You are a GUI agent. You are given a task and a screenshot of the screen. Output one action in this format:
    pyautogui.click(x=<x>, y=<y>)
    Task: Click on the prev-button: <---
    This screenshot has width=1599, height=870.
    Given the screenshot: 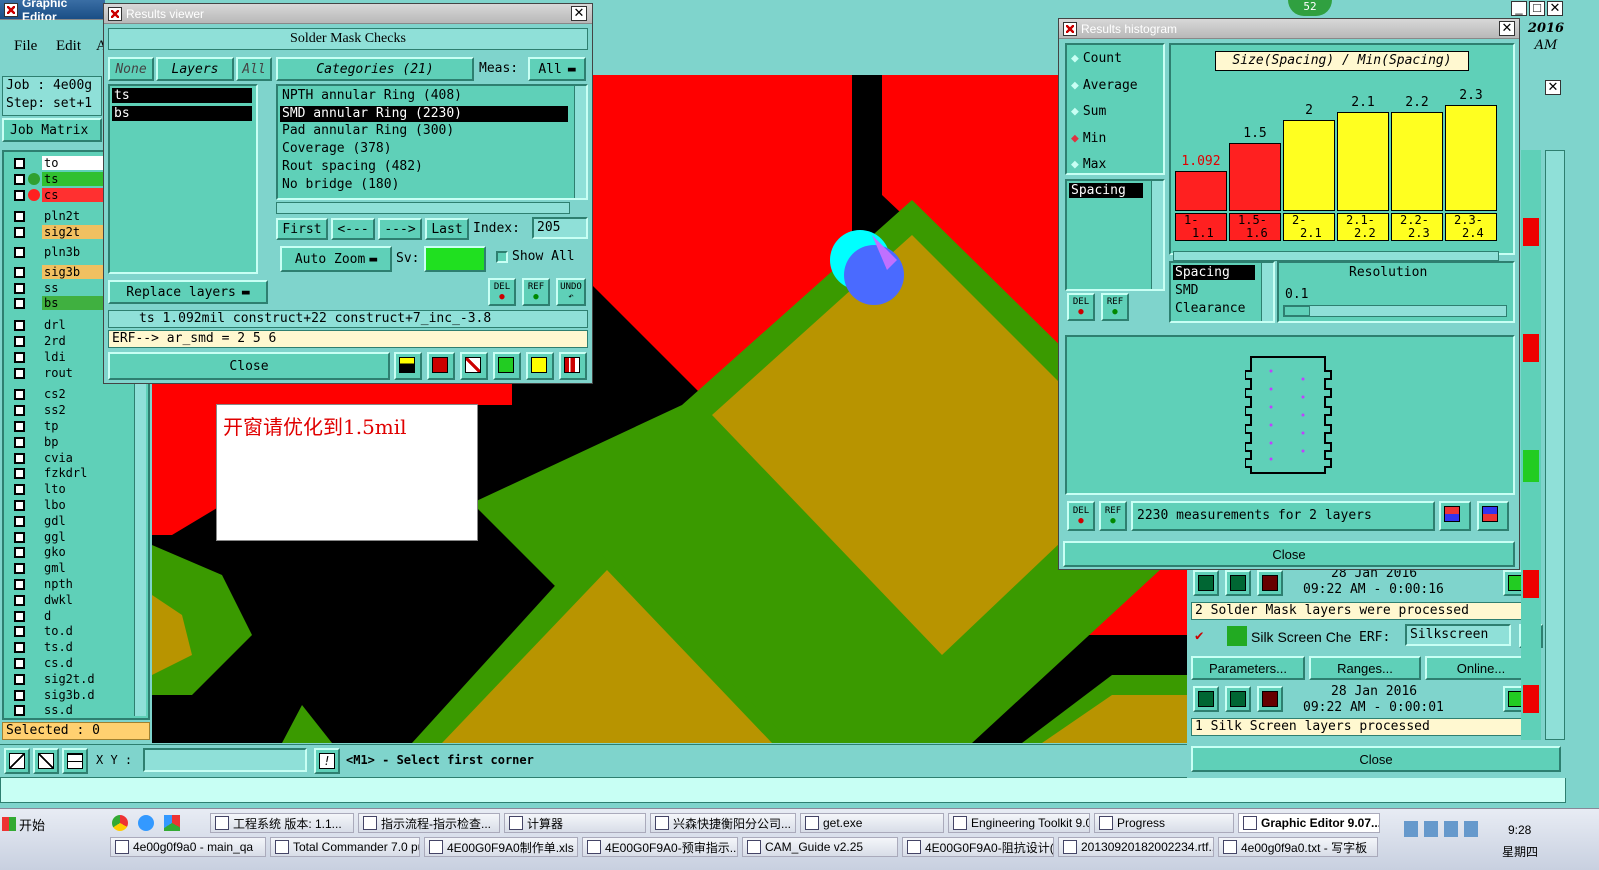 What is the action you would take?
    pyautogui.click(x=353, y=229)
    